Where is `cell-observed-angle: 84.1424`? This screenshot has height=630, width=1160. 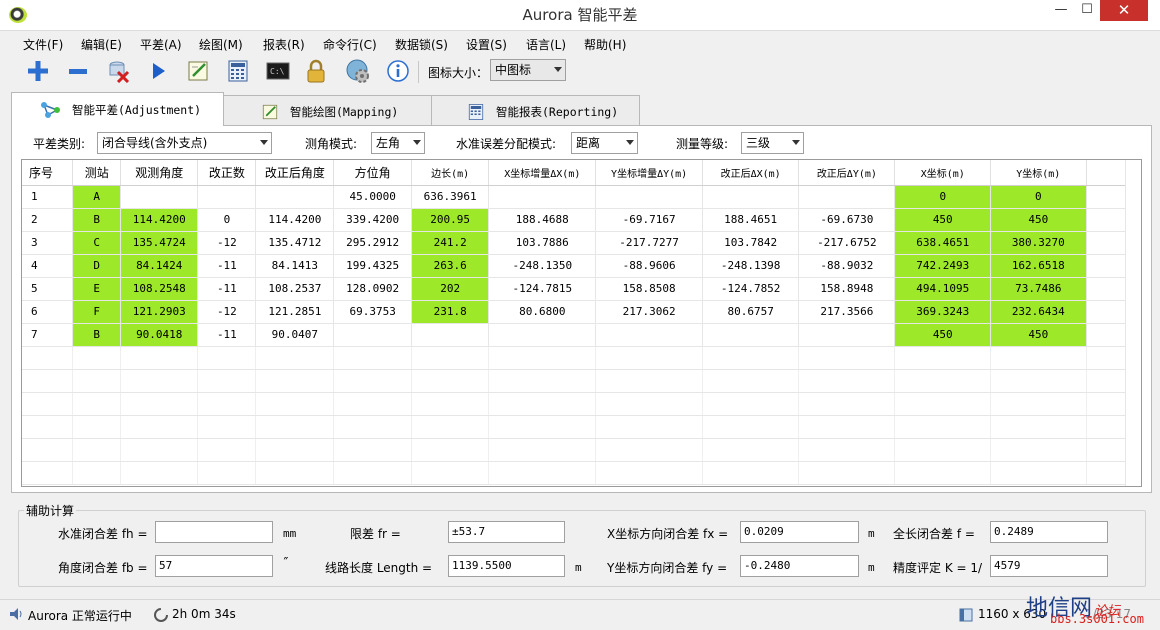 cell-observed-angle: 84.1424 is located at coordinates (159, 266).